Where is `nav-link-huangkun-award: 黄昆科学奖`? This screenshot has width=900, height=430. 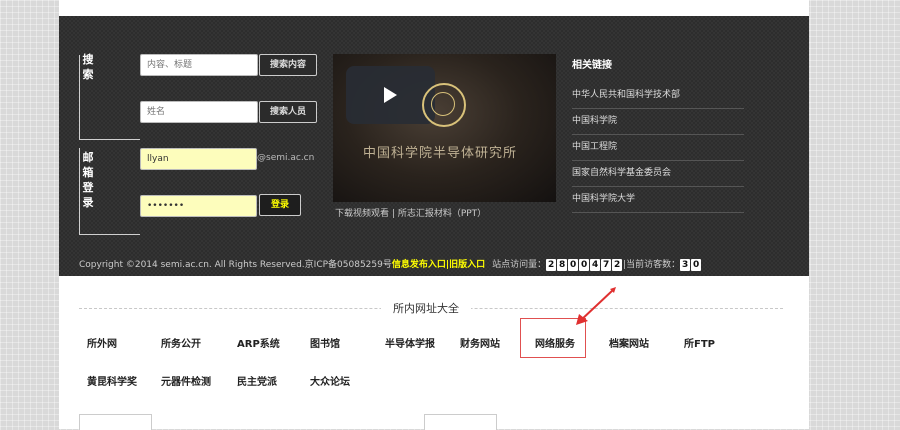 nav-link-huangkun-award: 黄昆科学奖 is located at coordinates (112, 380).